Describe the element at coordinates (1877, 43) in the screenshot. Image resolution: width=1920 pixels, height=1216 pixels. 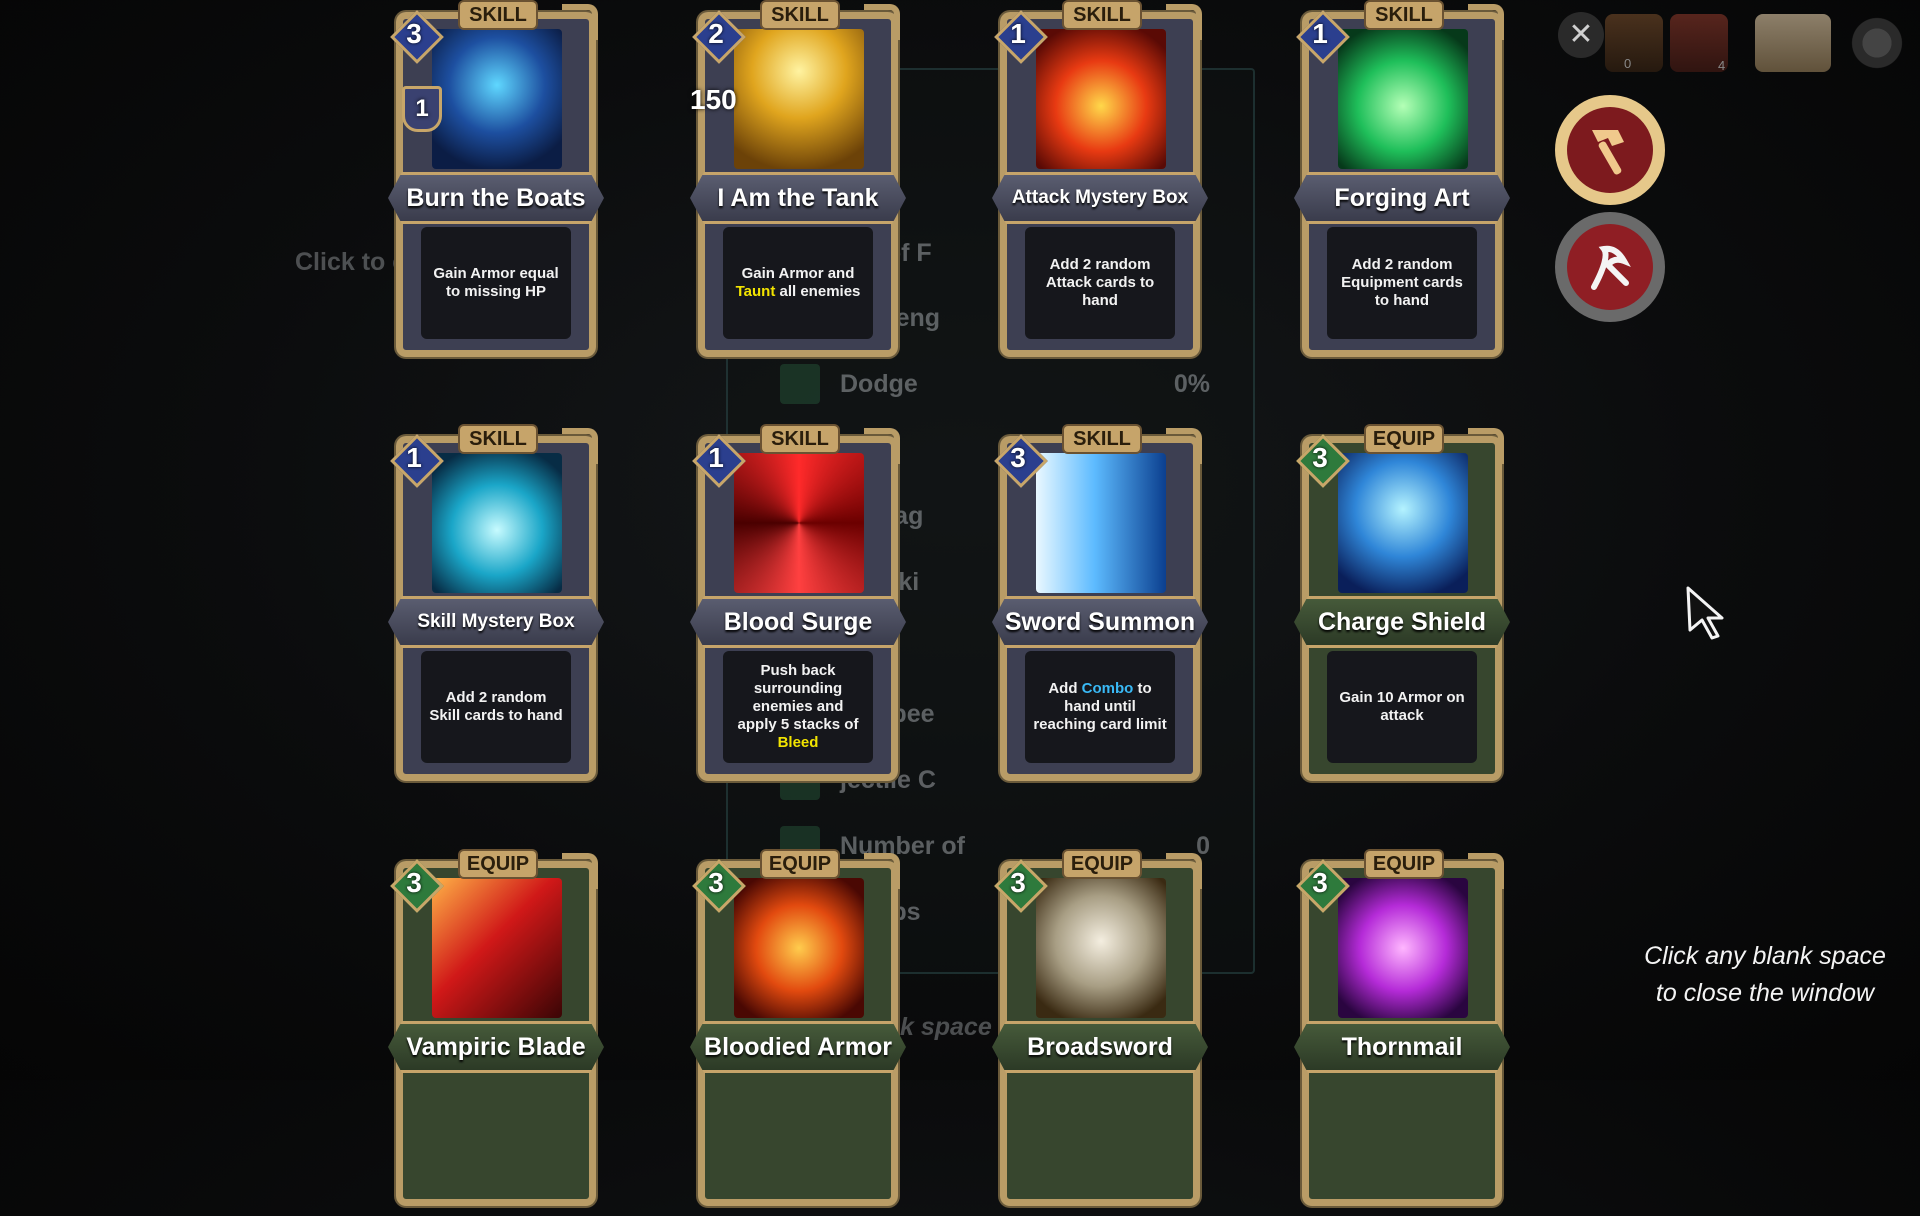
I see `settings-gear-icon` at that location.